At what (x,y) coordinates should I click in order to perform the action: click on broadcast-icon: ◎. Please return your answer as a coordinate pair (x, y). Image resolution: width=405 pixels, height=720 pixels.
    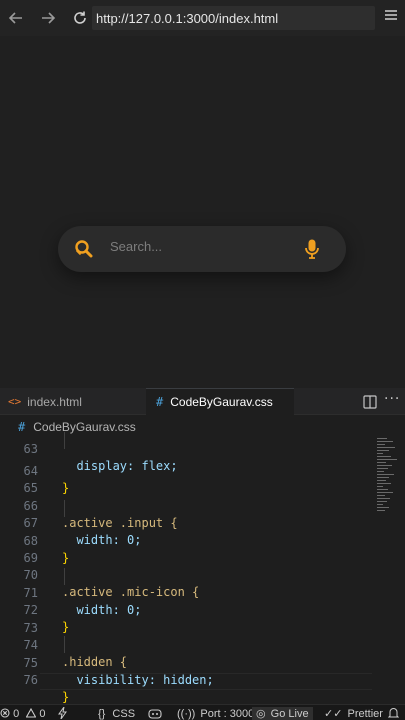
    Looking at the image, I should click on (261, 714).